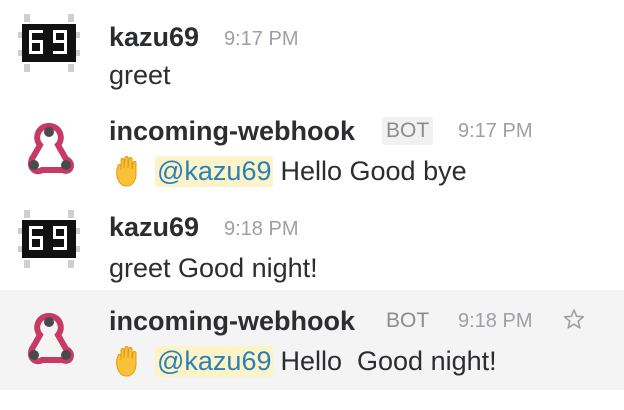  I want to click on message-body-text: Hello Good bye, so click(373, 170).